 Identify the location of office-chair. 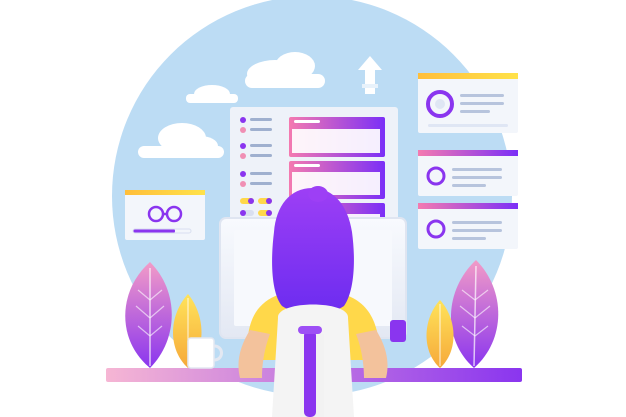
(313, 360).